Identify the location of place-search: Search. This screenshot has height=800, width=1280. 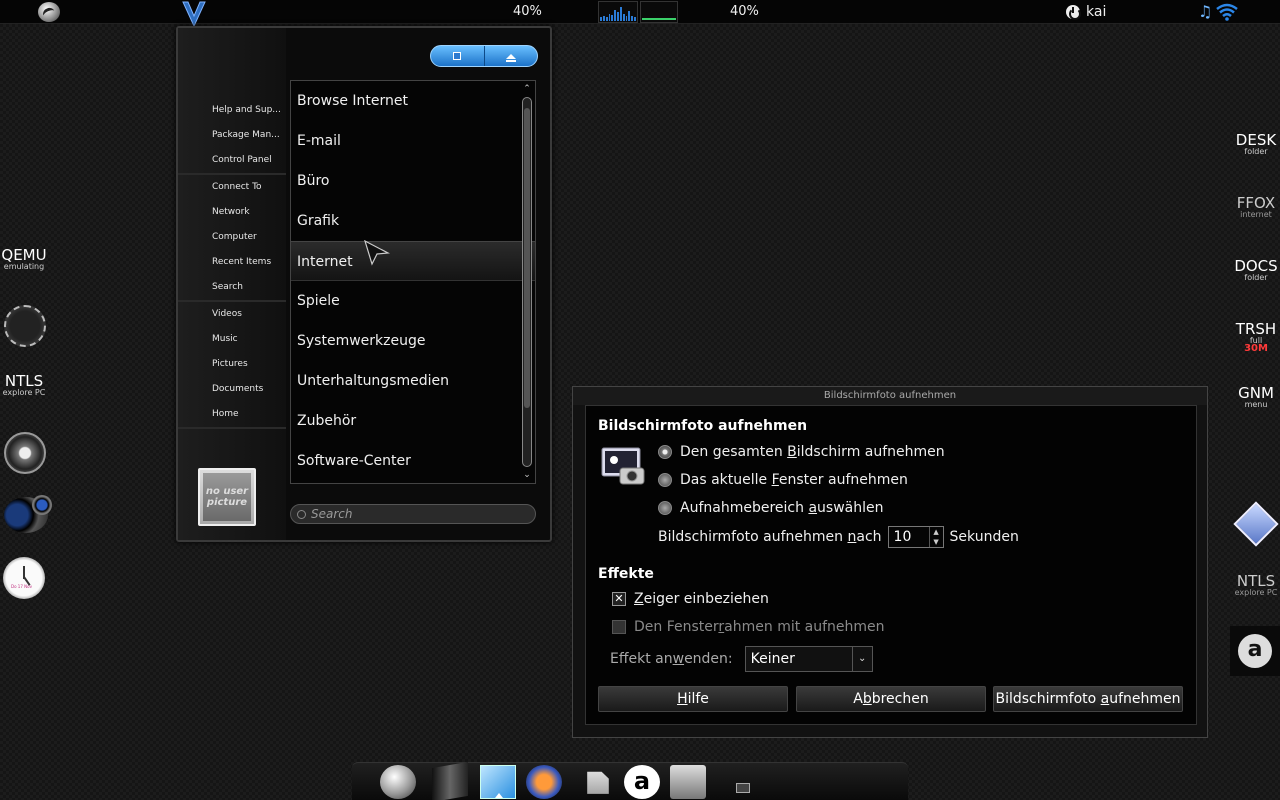
(232, 287).